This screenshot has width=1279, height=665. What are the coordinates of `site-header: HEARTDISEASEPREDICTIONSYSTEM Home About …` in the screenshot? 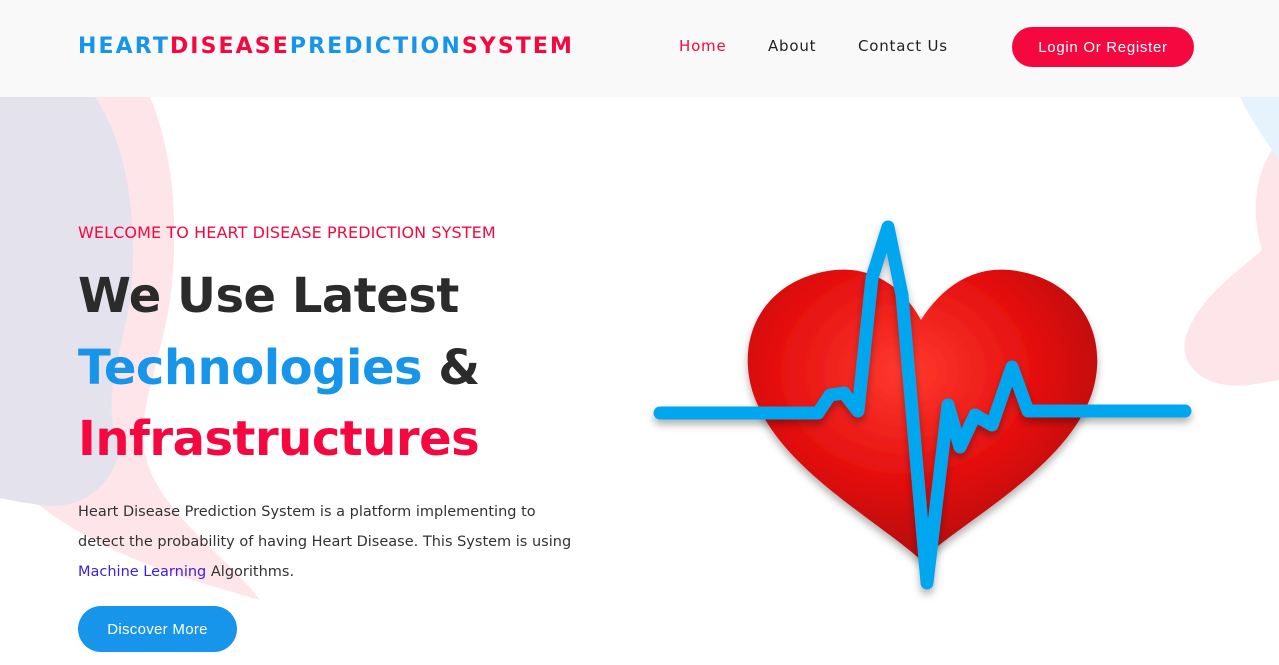 It's located at (639, 48).